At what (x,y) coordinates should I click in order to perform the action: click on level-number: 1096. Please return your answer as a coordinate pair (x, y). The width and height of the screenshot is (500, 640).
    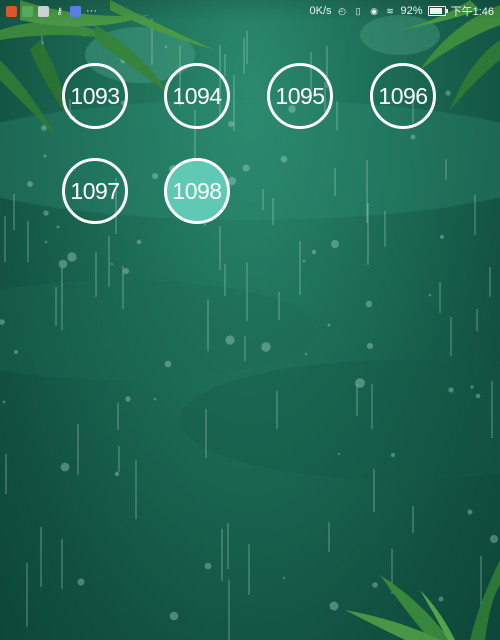
    Looking at the image, I should click on (403, 95).